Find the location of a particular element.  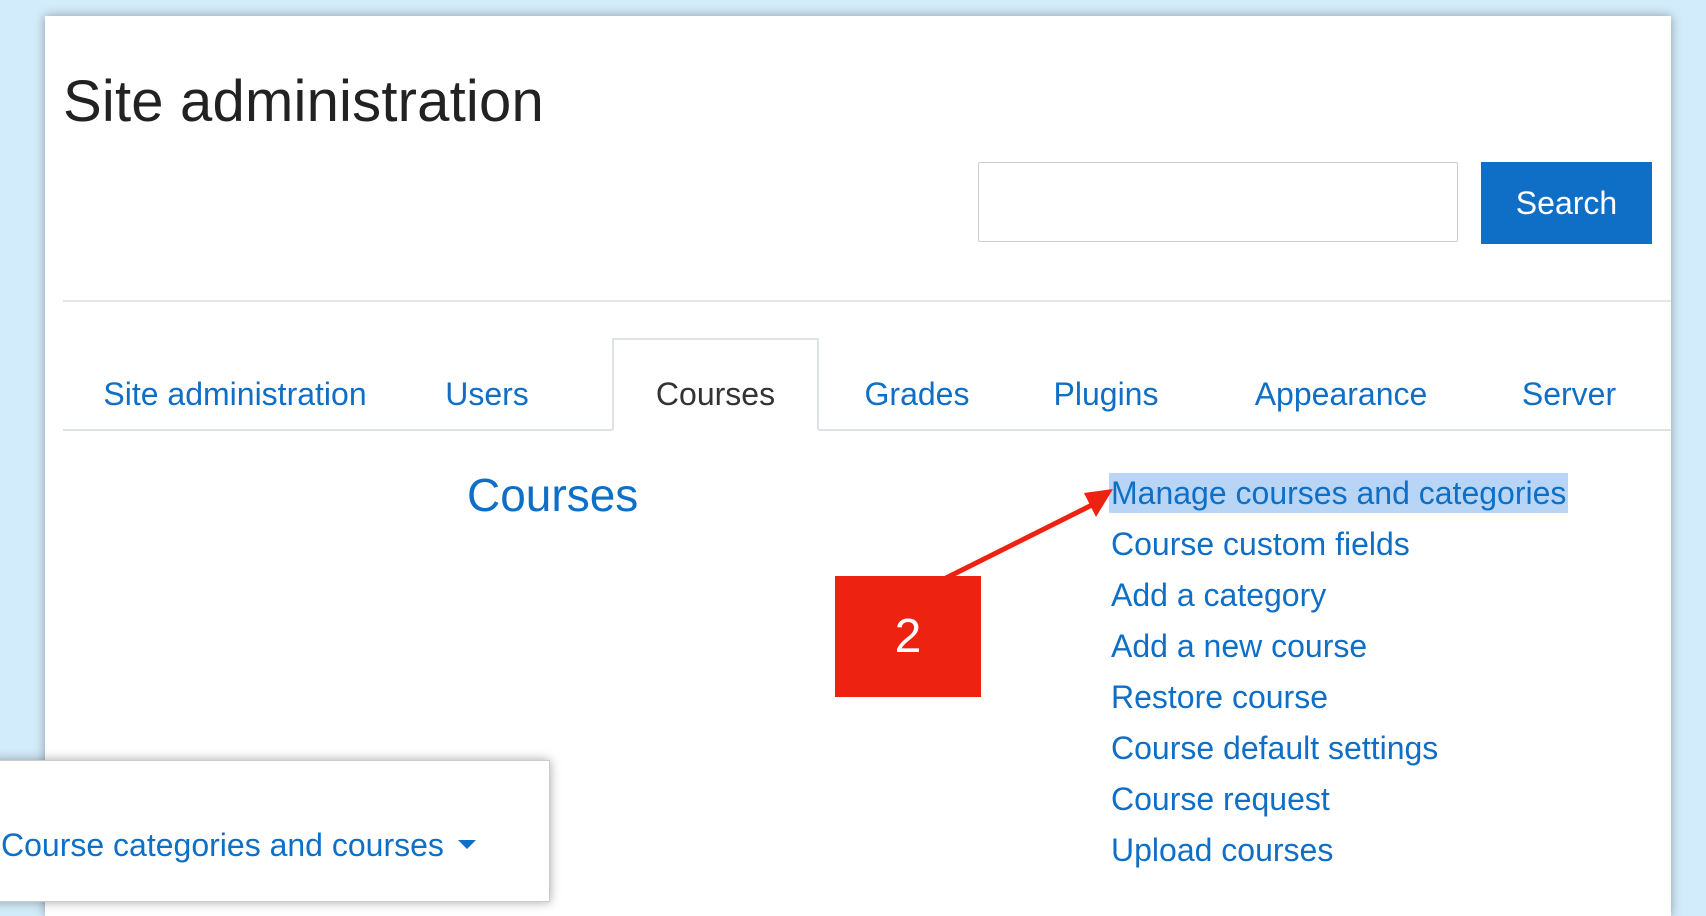

caret-down-icon is located at coordinates (466, 845).